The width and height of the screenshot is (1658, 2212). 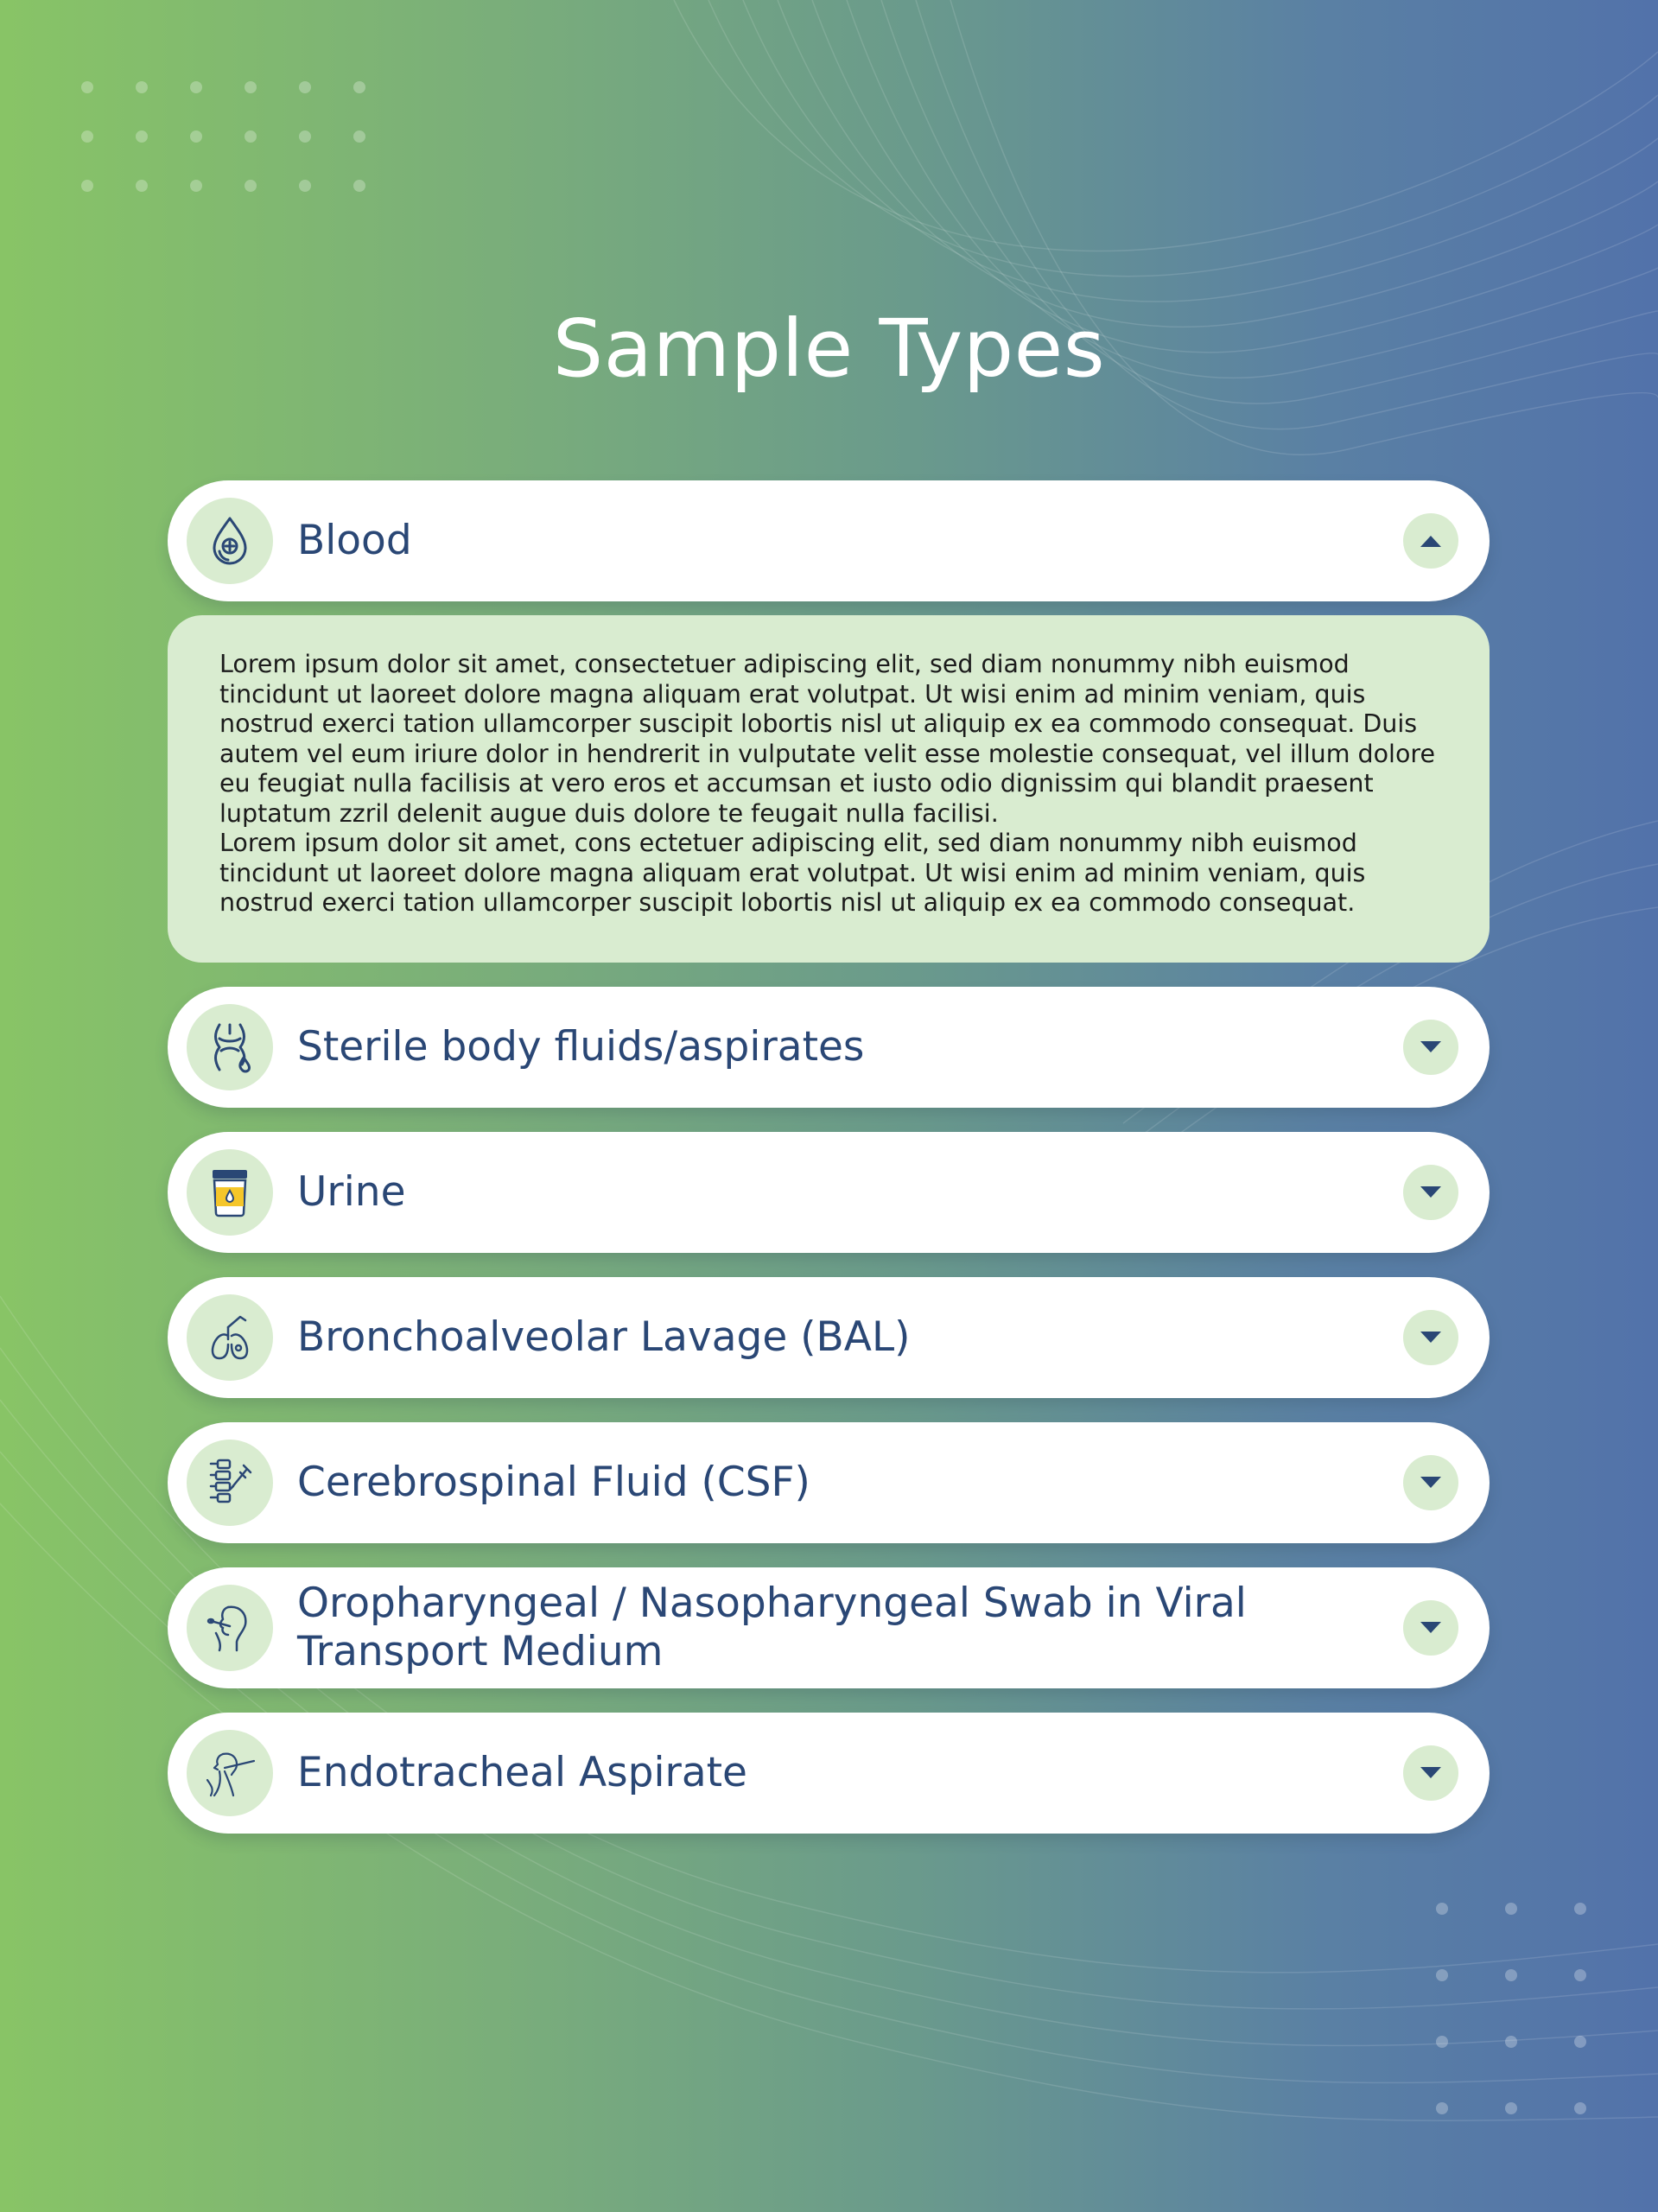 I want to click on intubation-icon, so click(x=230, y=1773).